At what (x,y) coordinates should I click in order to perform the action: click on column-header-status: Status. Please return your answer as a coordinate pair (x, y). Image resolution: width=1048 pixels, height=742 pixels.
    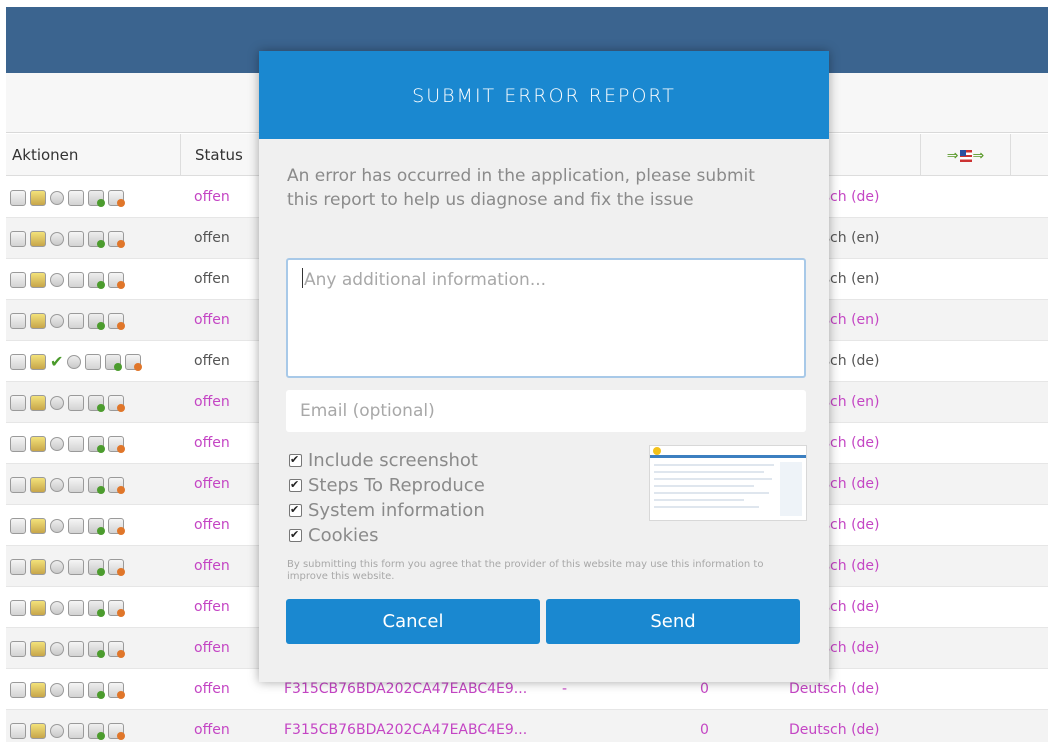
    Looking at the image, I should click on (221, 155).